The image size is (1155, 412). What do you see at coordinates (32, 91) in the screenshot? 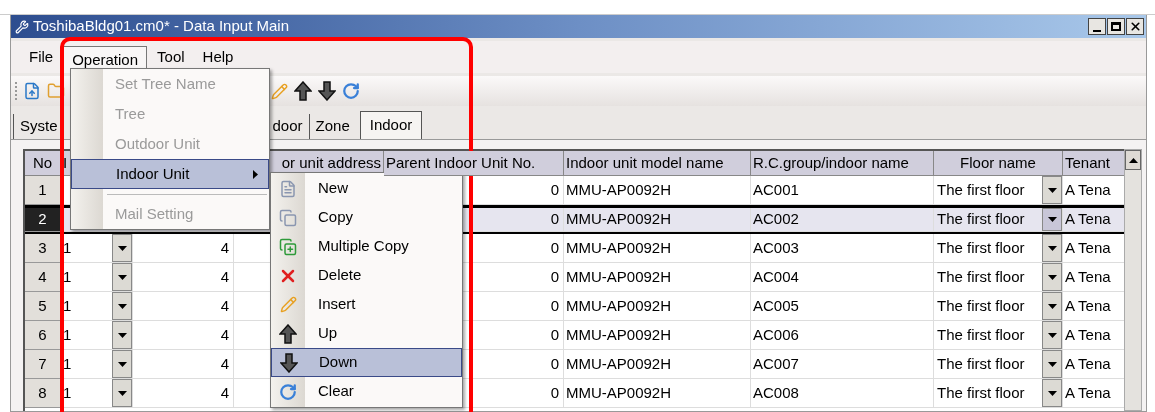
I see `document-upload-icon` at bounding box center [32, 91].